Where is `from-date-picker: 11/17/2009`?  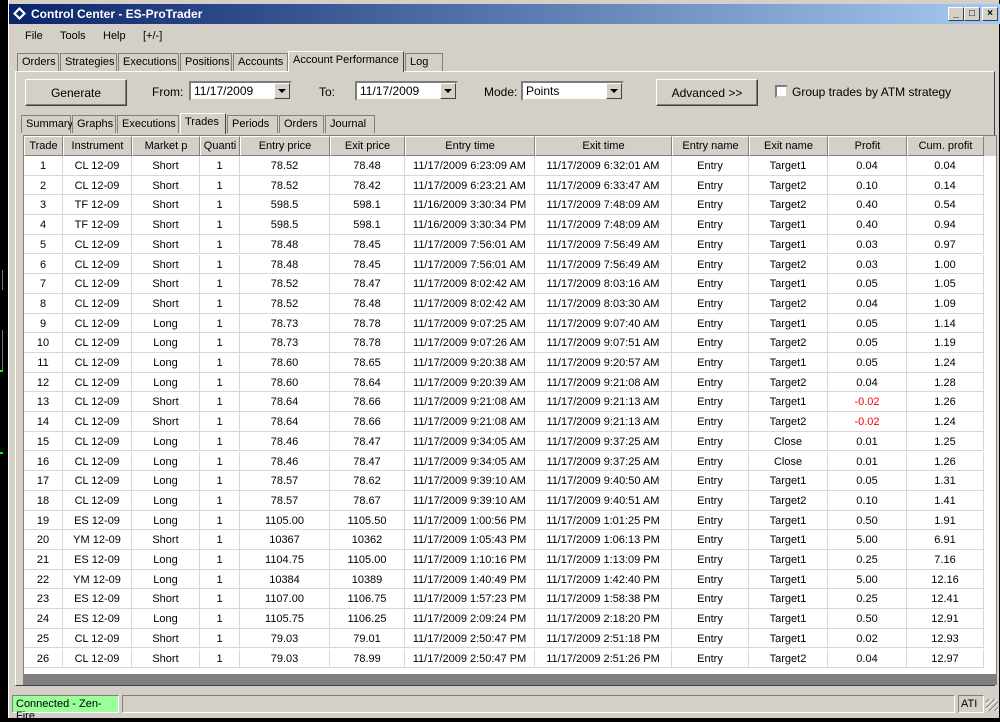
from-date-picker: 11/17/2009 is located at coordinates (240, 91).